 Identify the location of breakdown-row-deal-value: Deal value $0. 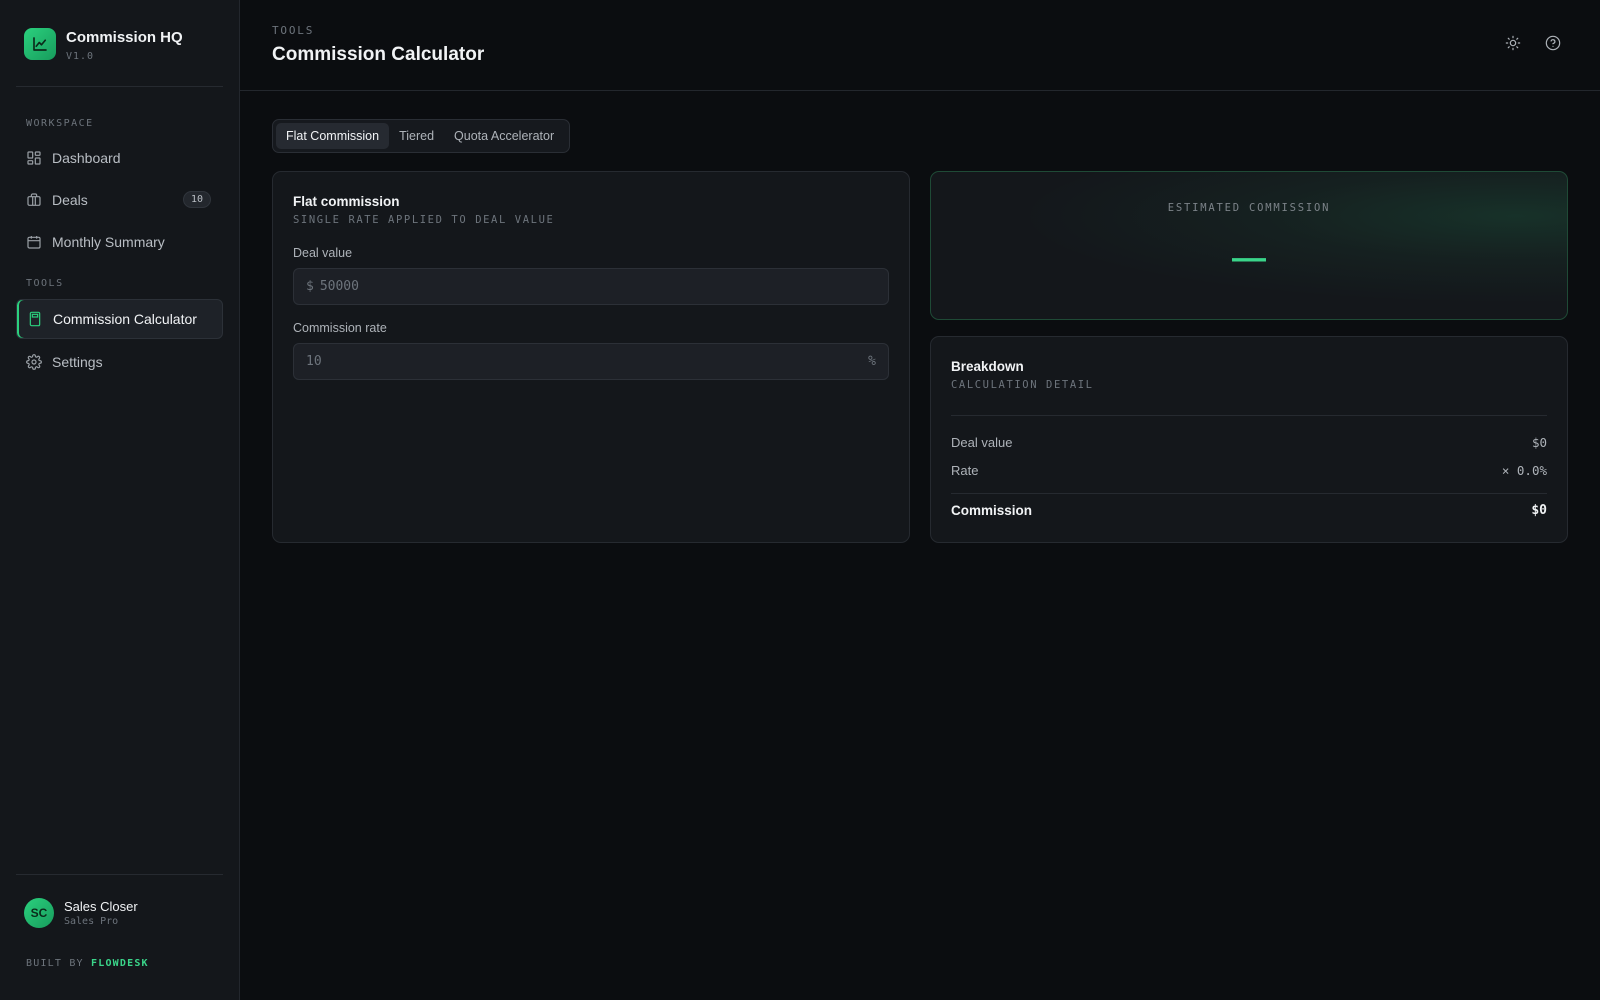
(1249, 442).